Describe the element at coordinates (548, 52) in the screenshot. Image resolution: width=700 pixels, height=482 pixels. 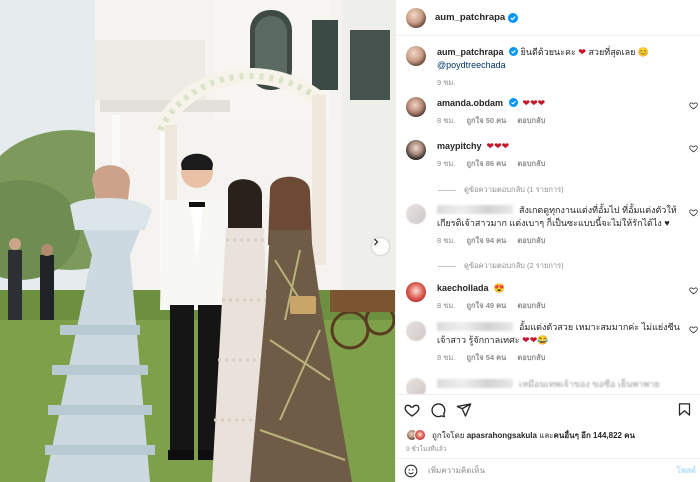
I see `caption-text: ยินดีด้วยนะคะ` at that location.